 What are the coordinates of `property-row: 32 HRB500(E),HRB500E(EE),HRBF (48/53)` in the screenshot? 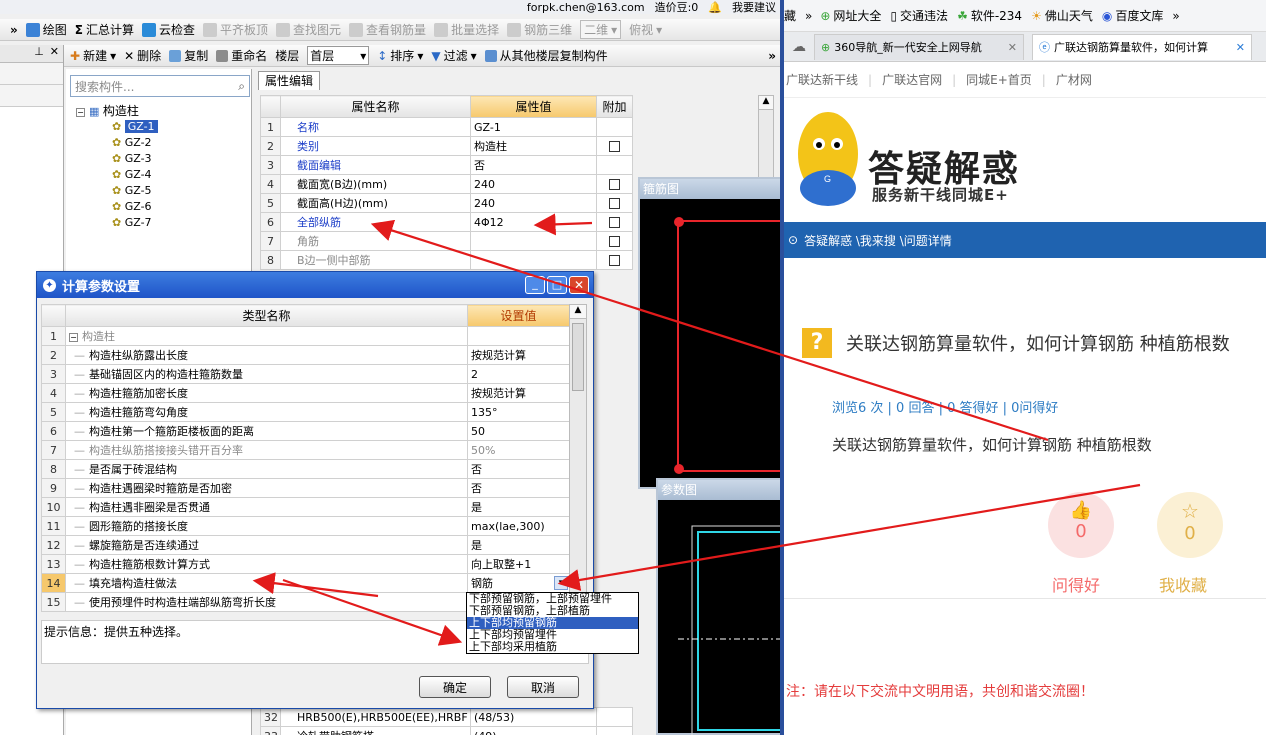 It's located at (446, 717).